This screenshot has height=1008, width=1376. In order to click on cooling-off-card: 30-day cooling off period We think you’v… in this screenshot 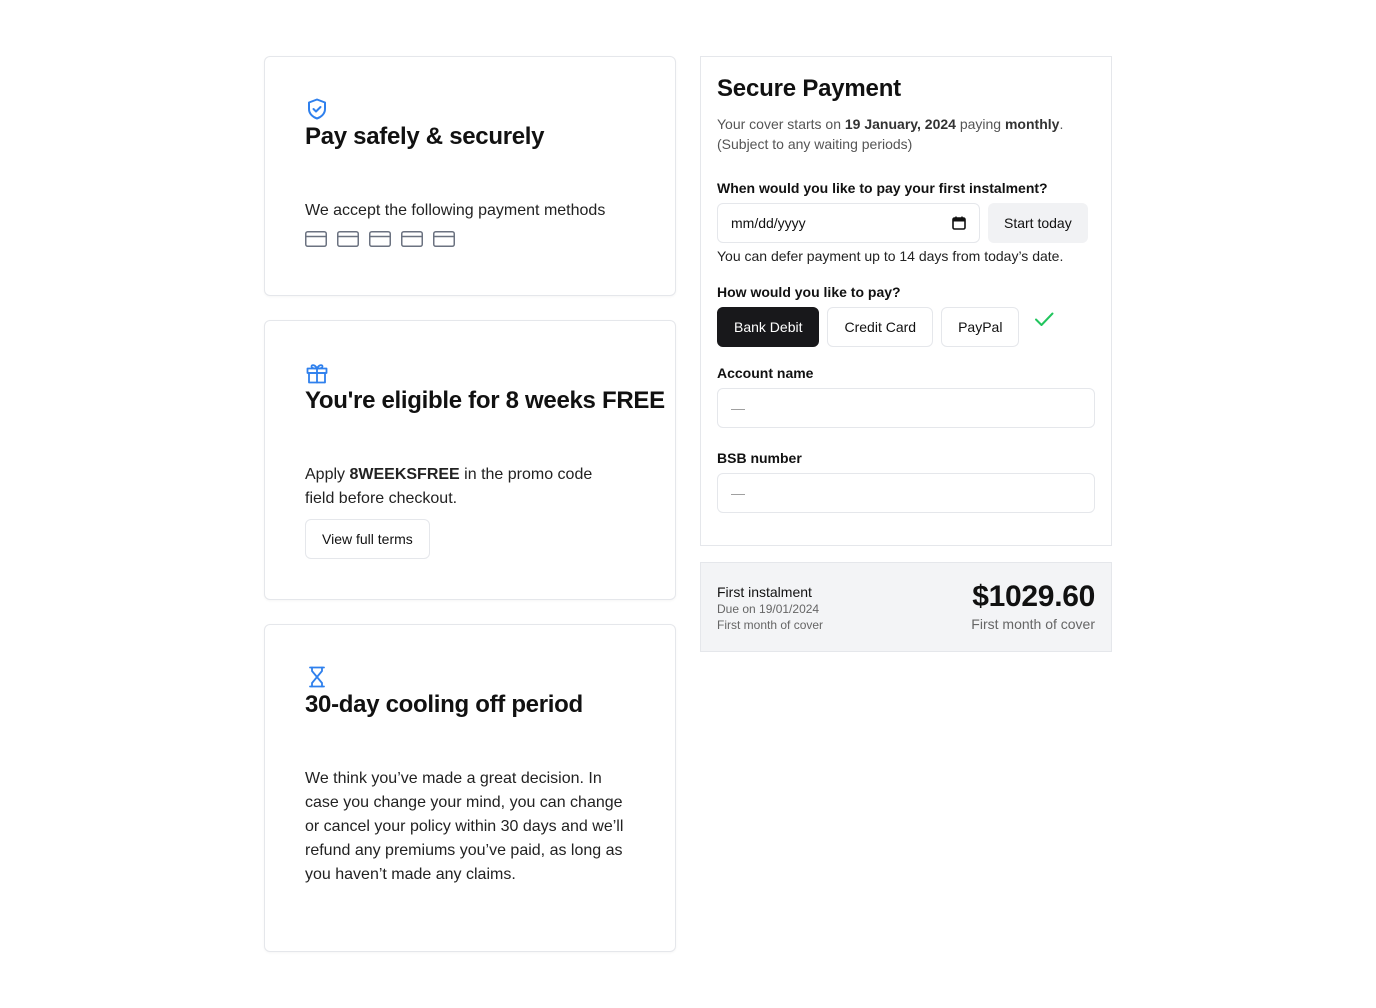, I will do `click(470, 788)`.